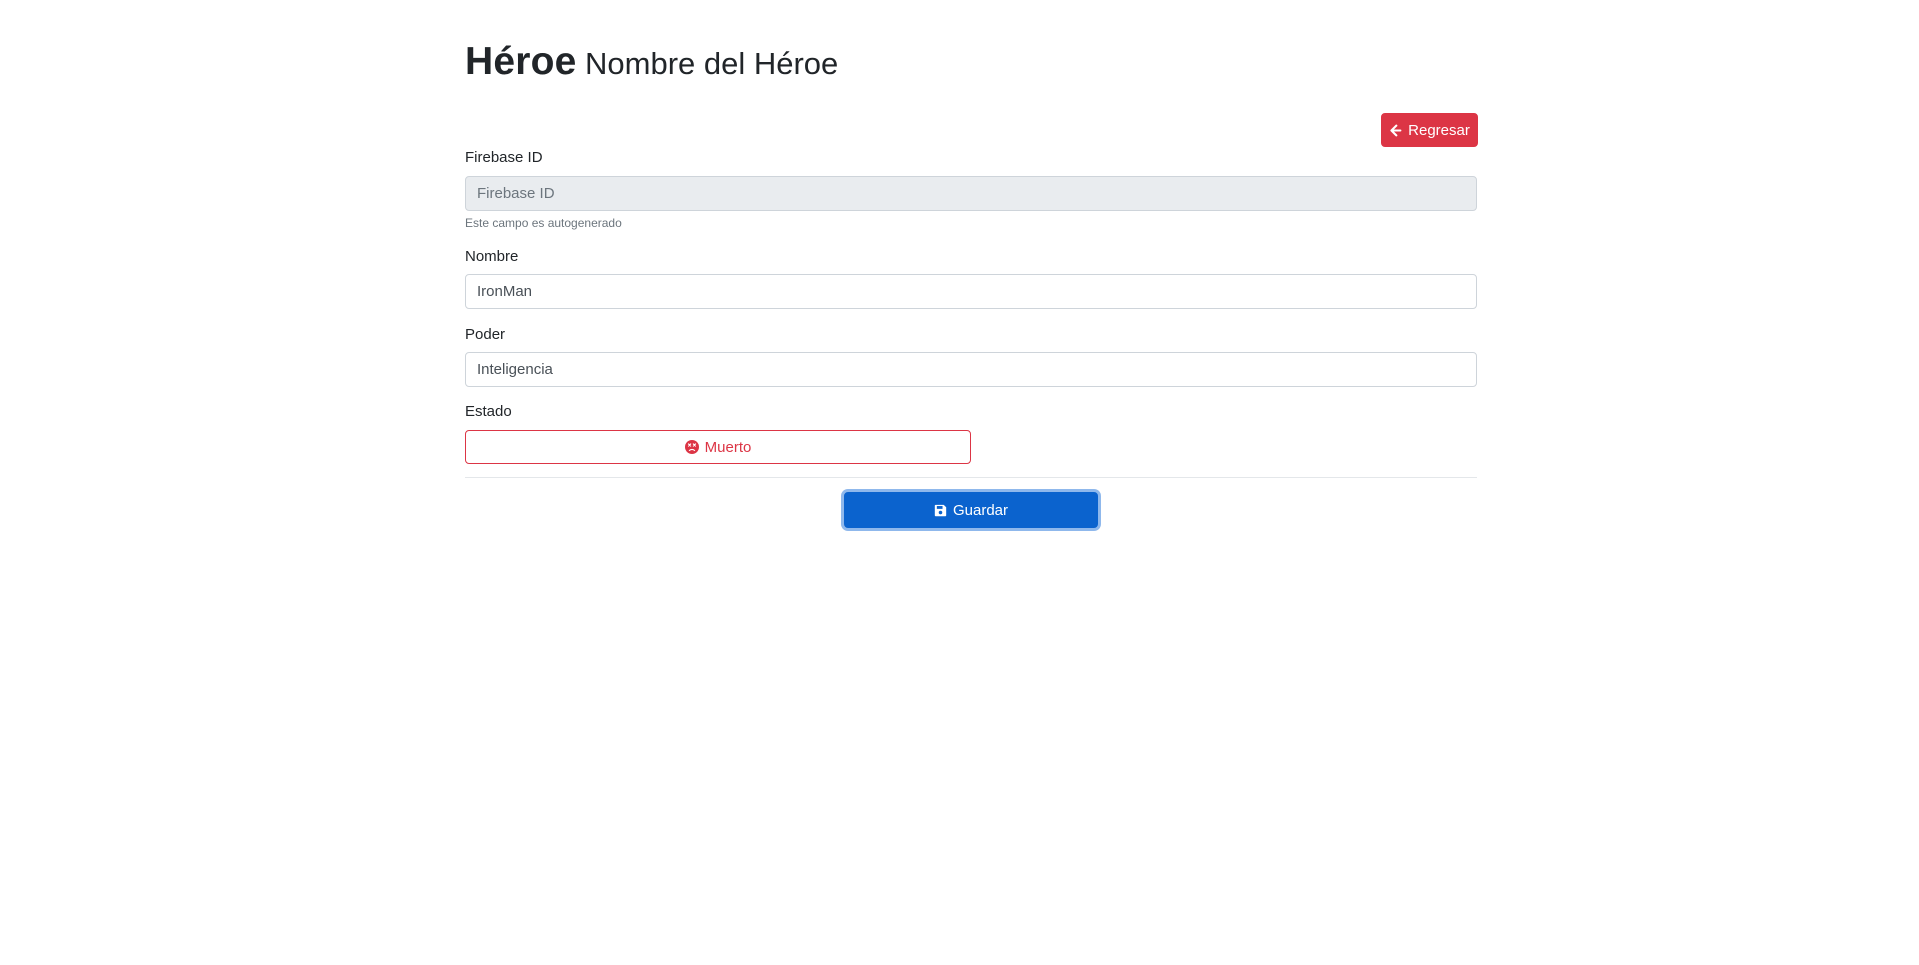 Image resolution: width=1919 pixels, height=965 pixels. What do you see at coordinates (940, 510) in the screenshot?
I see `save-icon` at bounding box center [940, 510].